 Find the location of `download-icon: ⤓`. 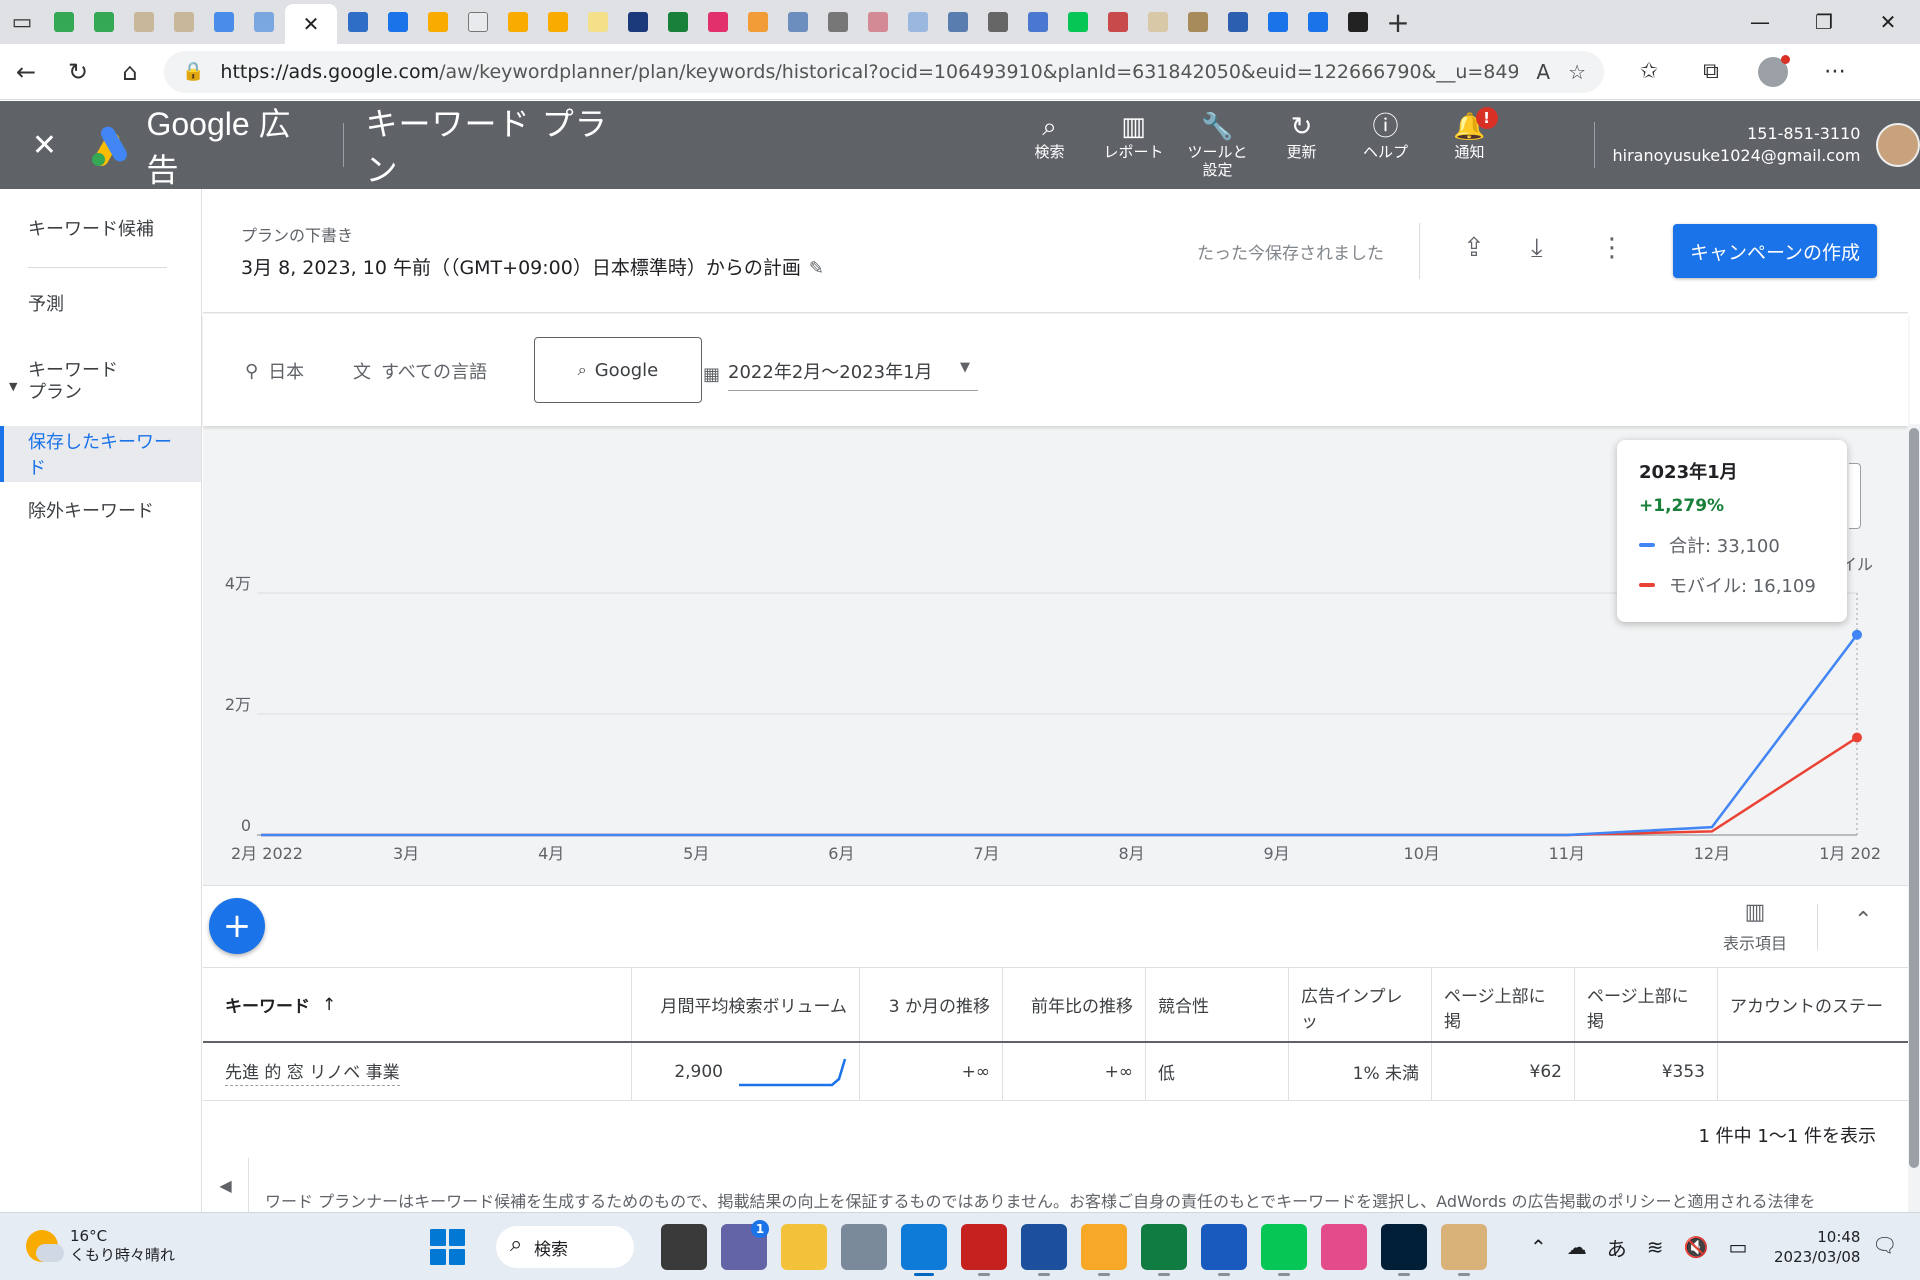

download-icon: ⤓ is located at coordinates (1537, 248).